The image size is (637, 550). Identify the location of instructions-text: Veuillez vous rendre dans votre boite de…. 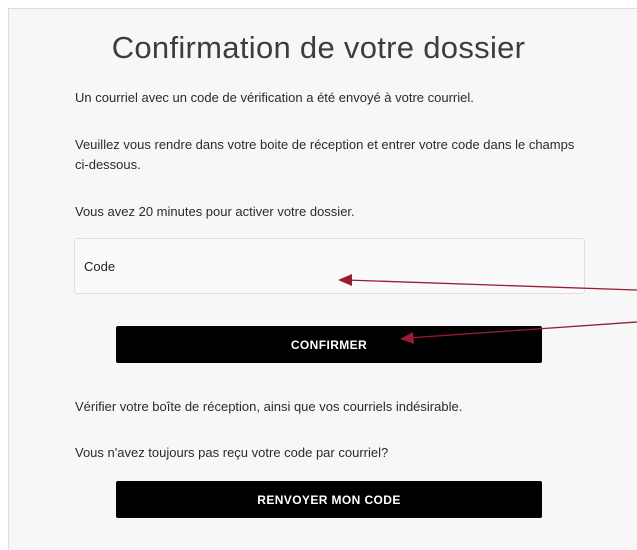
(325, 154).